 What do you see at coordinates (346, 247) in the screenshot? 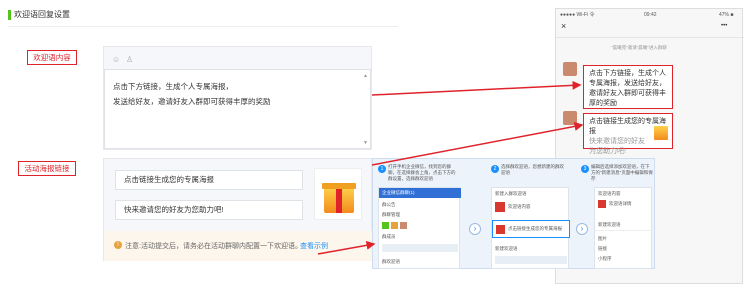
I see `arrow-notice-to-guide` at bounding box center [346, 247].